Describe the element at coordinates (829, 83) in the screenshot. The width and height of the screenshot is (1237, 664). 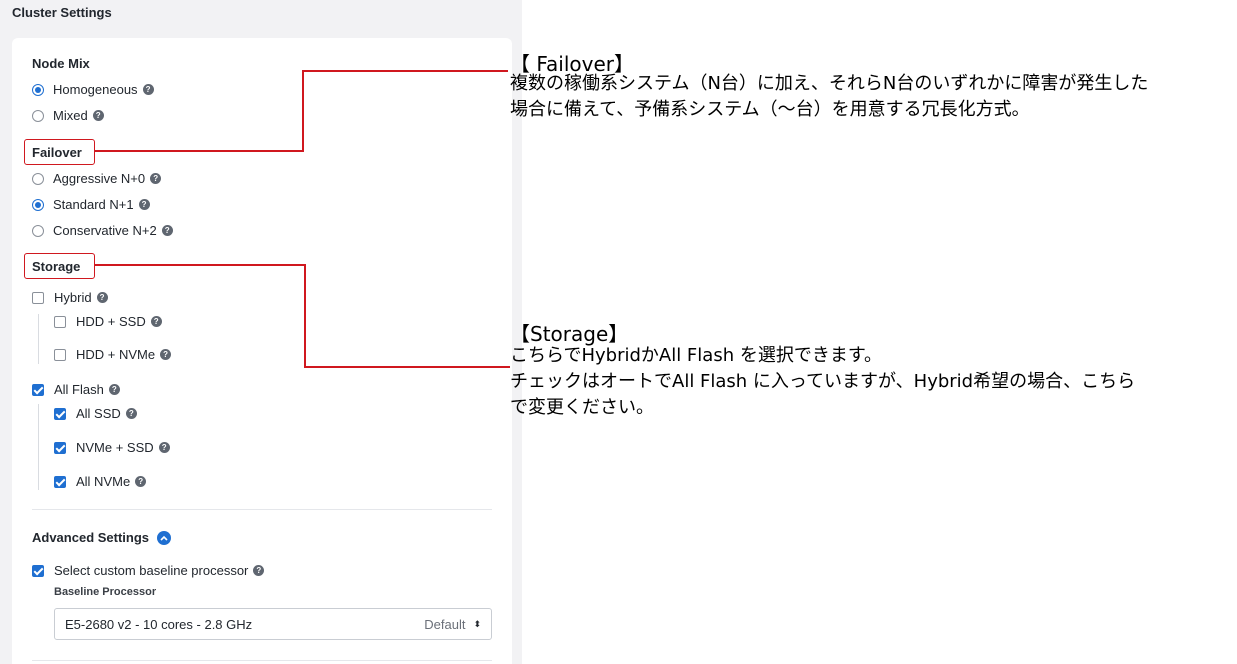
I see `failover-annotation-line: 複数の稼働系システム（N台）に加え、それらN台のいずれかに障害が発生した` at that location.